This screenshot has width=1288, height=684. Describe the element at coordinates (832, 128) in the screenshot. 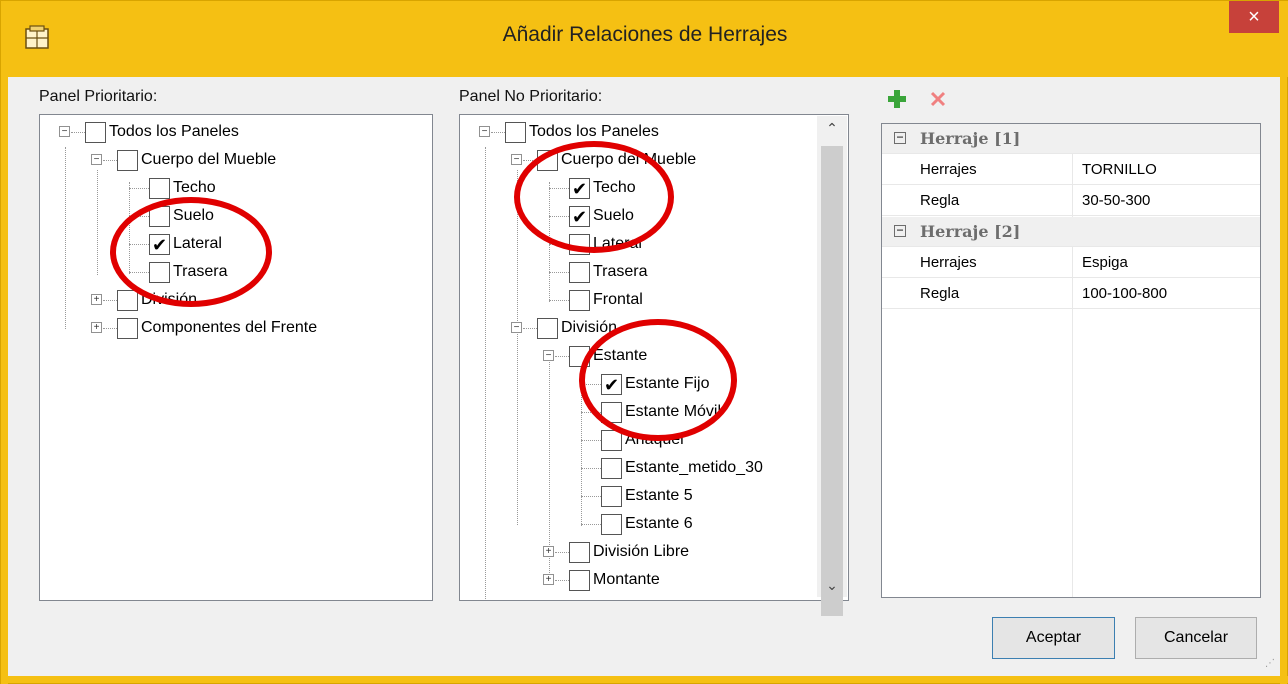

I see `scroll-up-arrow-icon: ⌃` at that location.